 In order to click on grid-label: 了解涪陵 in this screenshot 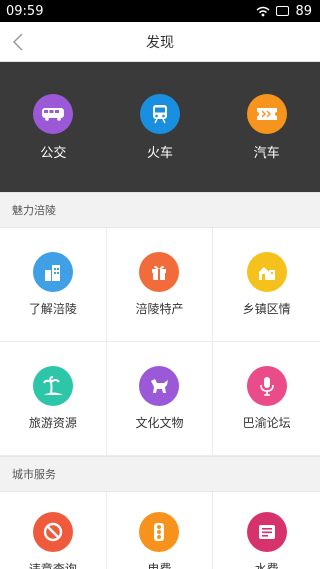, I will do `click(52, 309)`.